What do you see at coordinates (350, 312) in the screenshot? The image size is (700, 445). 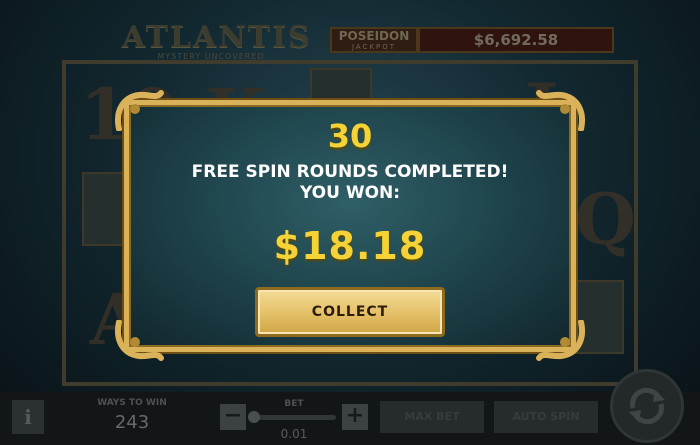 I see `collect-button: COLLECT` at bounding box center [350, 312].